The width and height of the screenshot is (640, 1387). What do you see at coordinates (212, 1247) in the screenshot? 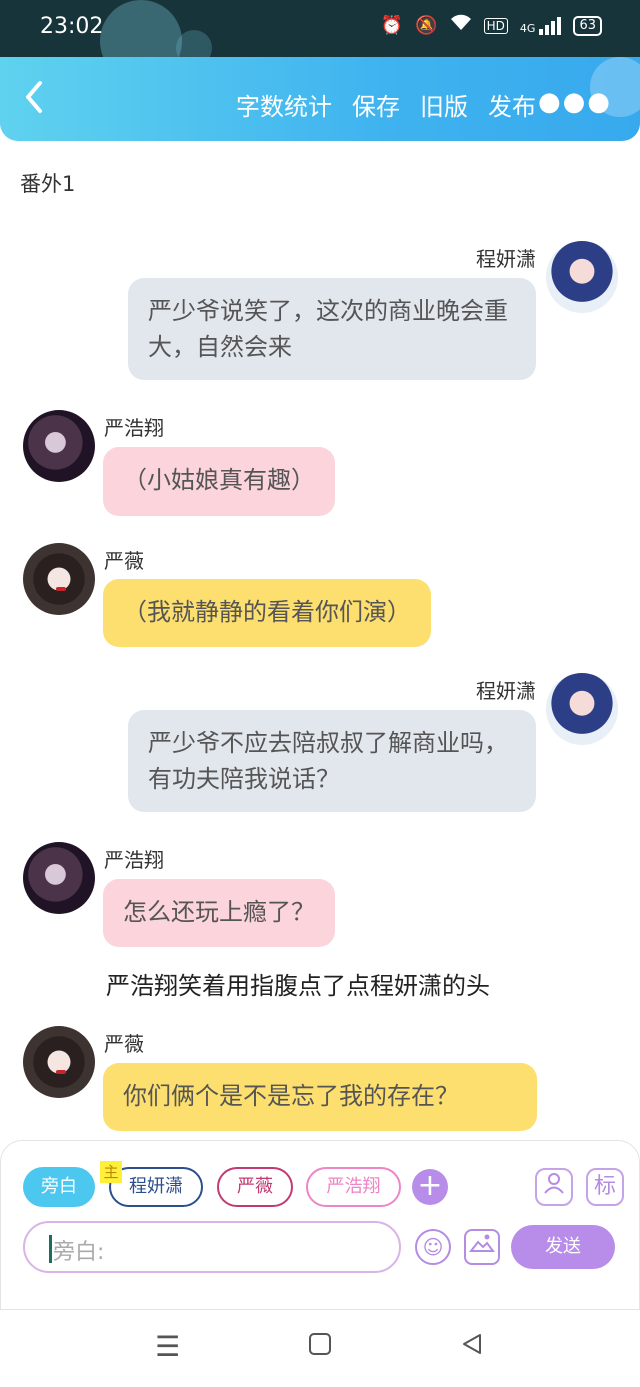
I see `message-input: 旁白:` at bounding box center [212, 1247].